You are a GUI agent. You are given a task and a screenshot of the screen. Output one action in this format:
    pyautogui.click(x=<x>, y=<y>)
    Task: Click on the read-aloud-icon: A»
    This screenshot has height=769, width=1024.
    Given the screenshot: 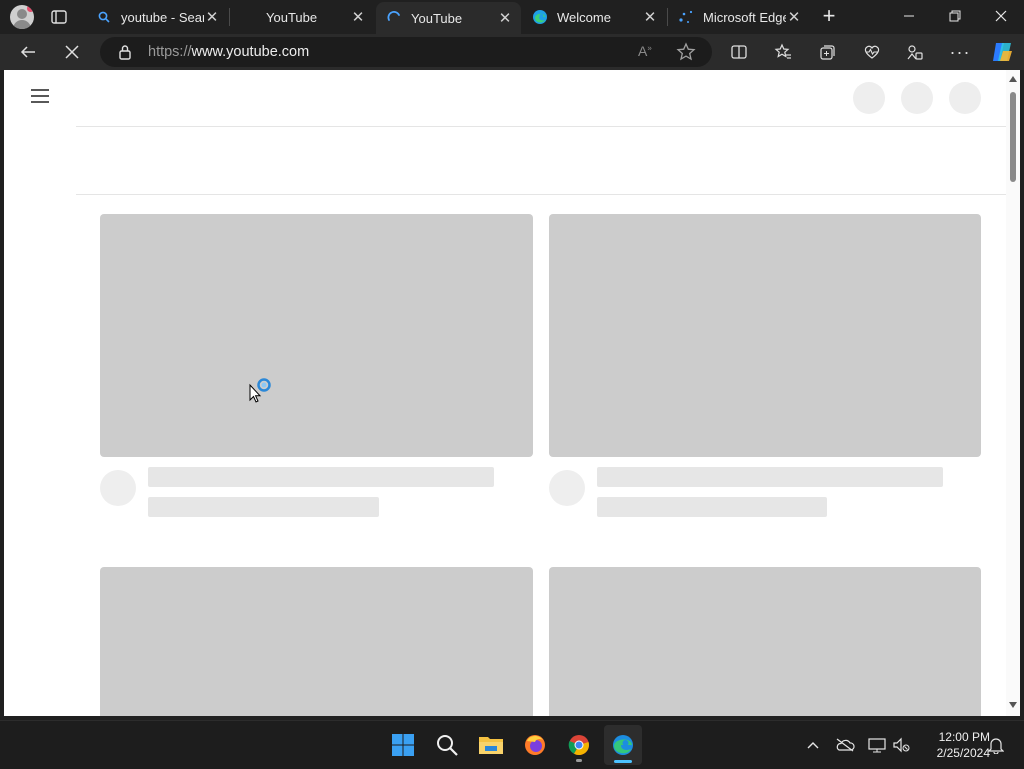 What is the action you would take?
    pyautogui.click(x=647, y=52)
    